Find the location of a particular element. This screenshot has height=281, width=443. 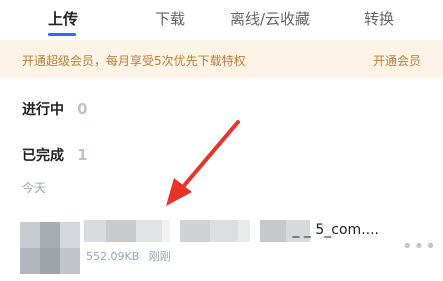

vip-promo-banner: 开通超级会员，每月享受5次优先下载特权 开通会员 is located at coordinates (221, 59).